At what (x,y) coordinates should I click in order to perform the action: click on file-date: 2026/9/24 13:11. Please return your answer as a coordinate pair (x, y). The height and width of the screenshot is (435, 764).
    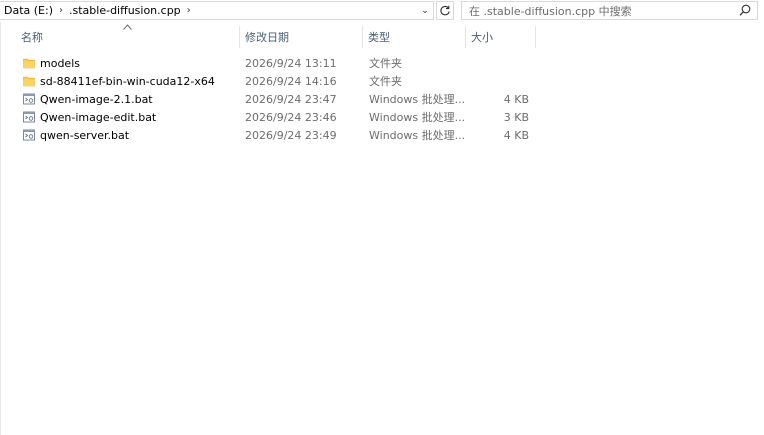
    Looking at the image, I should click on (291, 63).